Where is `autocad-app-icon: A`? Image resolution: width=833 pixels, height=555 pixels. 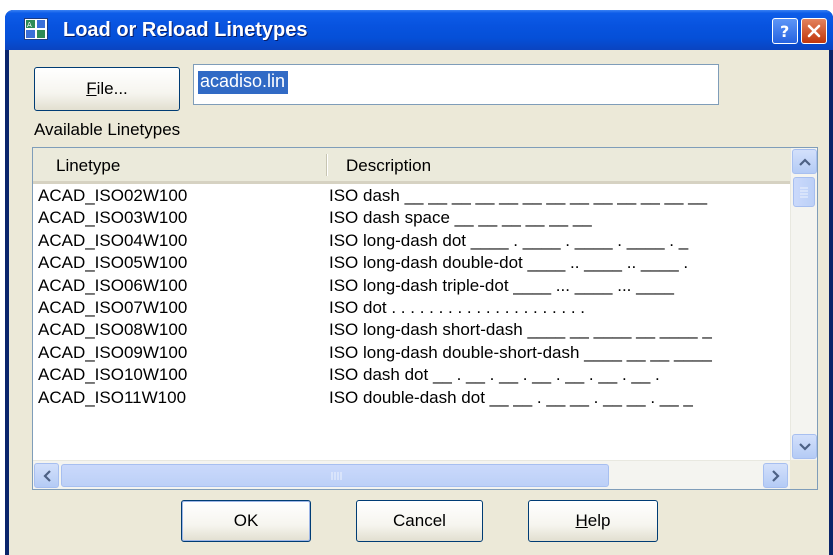 autocad-app-icon: A is located at coordinates (36, 29).